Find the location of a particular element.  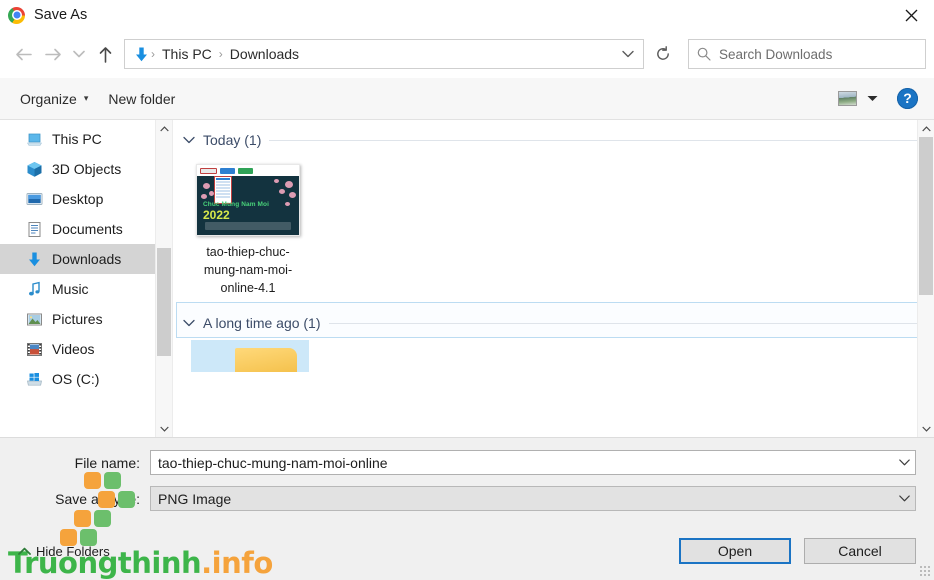

file-name-dropdown-button is located at coordinates (904, 462).